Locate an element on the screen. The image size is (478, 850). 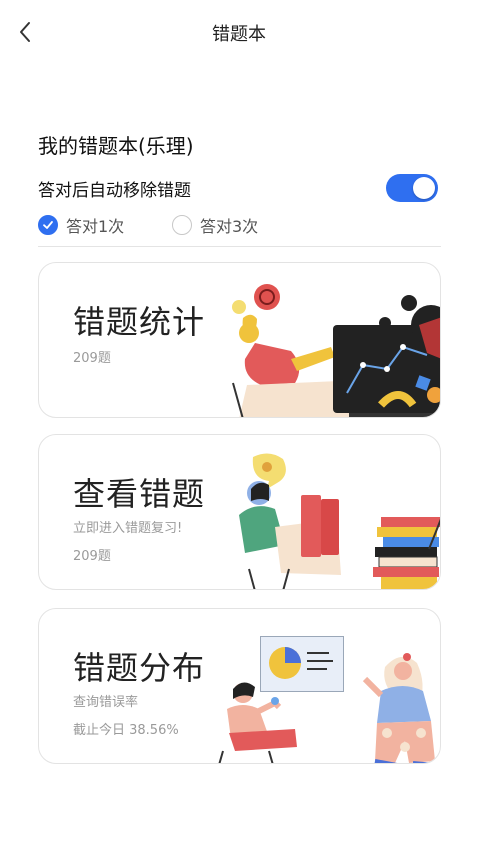
auto-remove-label: 答对后自动移除错题 is located at coordinates (114, 191).